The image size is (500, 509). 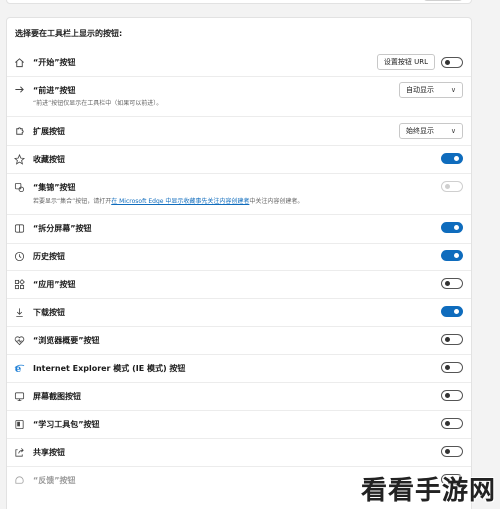 What do you see at coordinates (428, 491) in the screenshot?
I see `watermark-logo: 看看手游网` at bounding box center [428, 491].